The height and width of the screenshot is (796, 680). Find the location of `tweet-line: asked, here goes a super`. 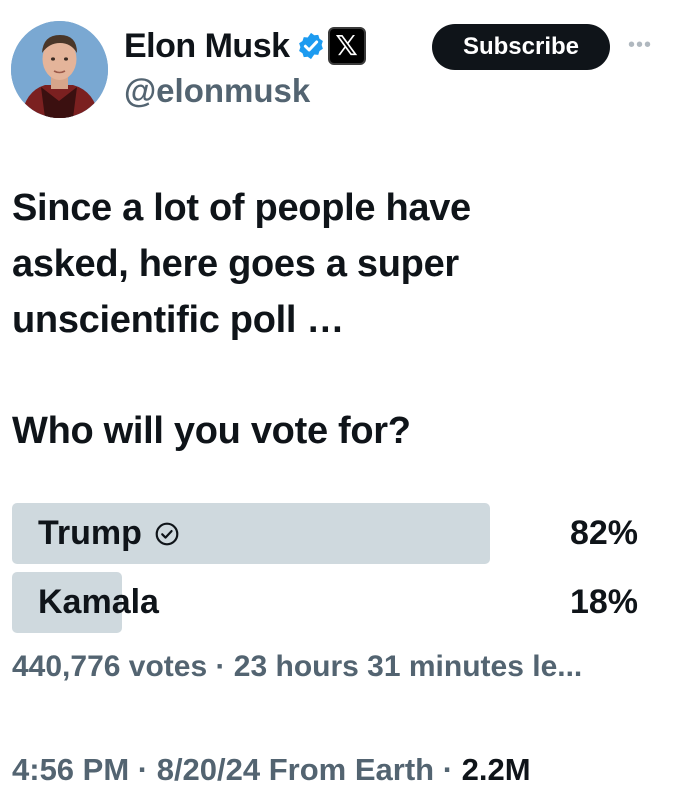

tweet-line: asked, here goes a super is located at coordinates (235, 264).